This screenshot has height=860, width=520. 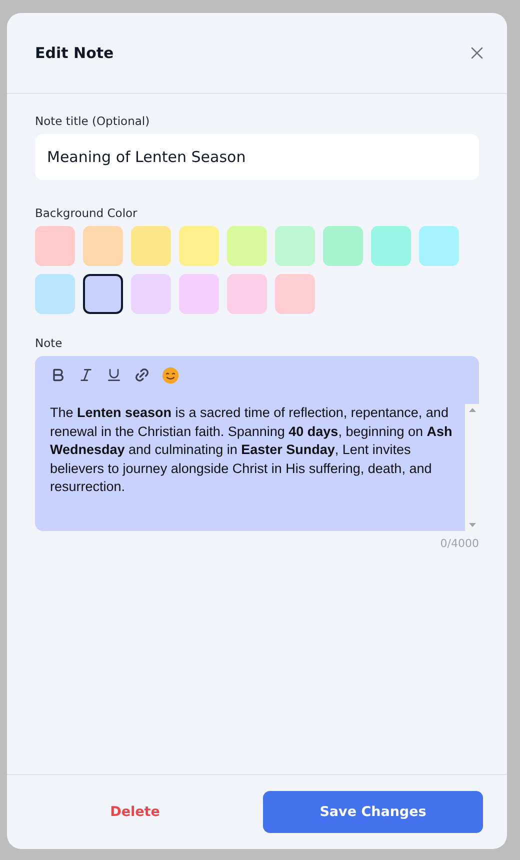 What do you see at coordinates (472, 410) in the screenshot?
I see `scroll-up-icon` at bounding box center [472, 410].